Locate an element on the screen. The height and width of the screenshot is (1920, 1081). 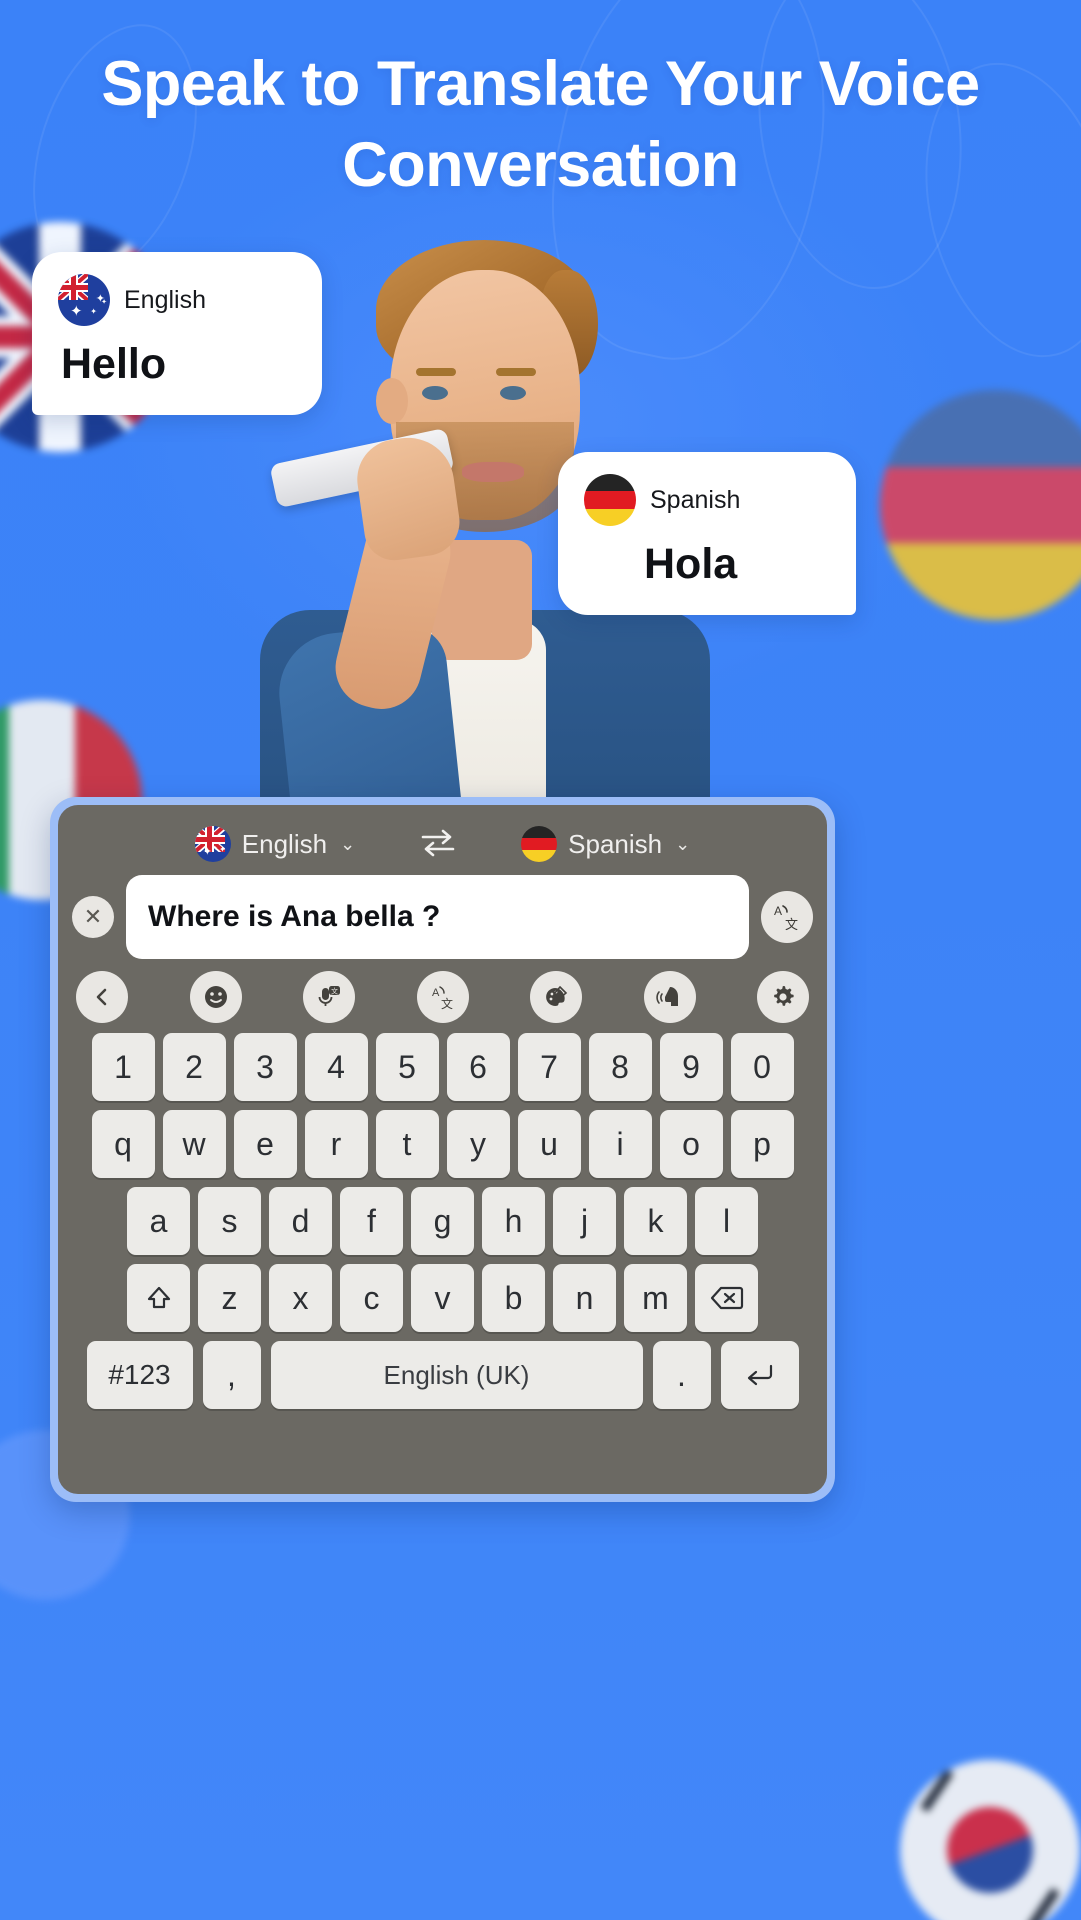
key-0: 0 is located at coordinates (762, 1067).